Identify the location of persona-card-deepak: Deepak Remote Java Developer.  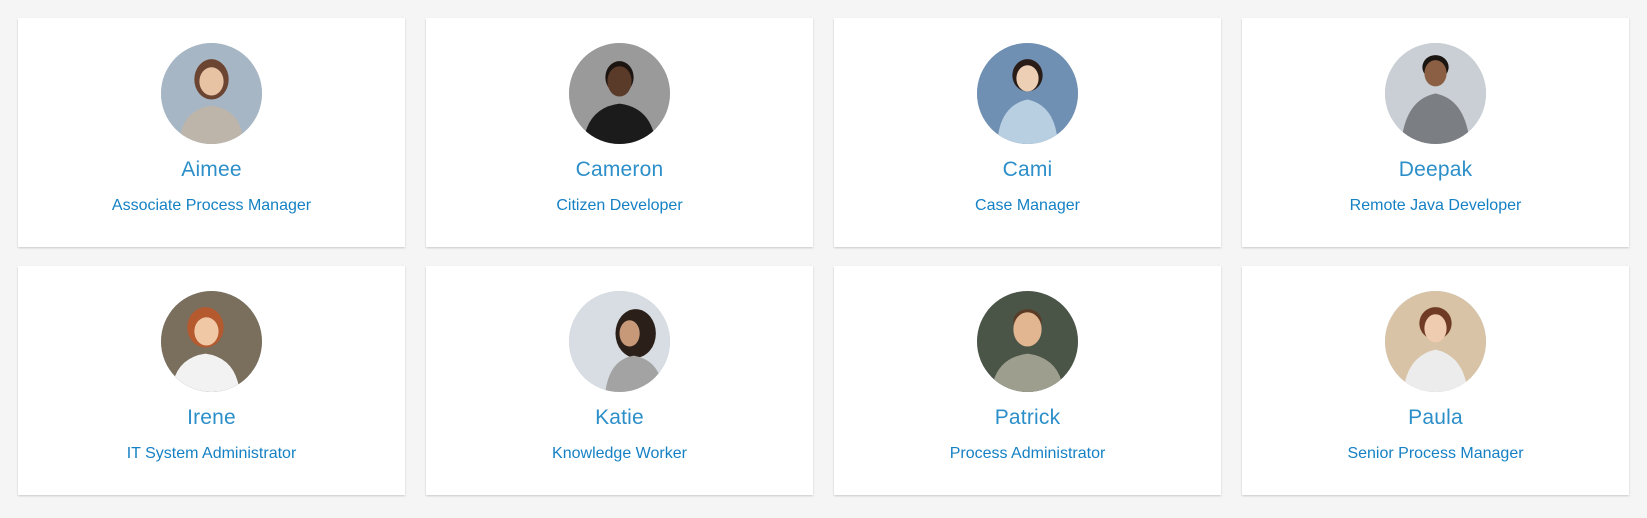
(1435, 132).